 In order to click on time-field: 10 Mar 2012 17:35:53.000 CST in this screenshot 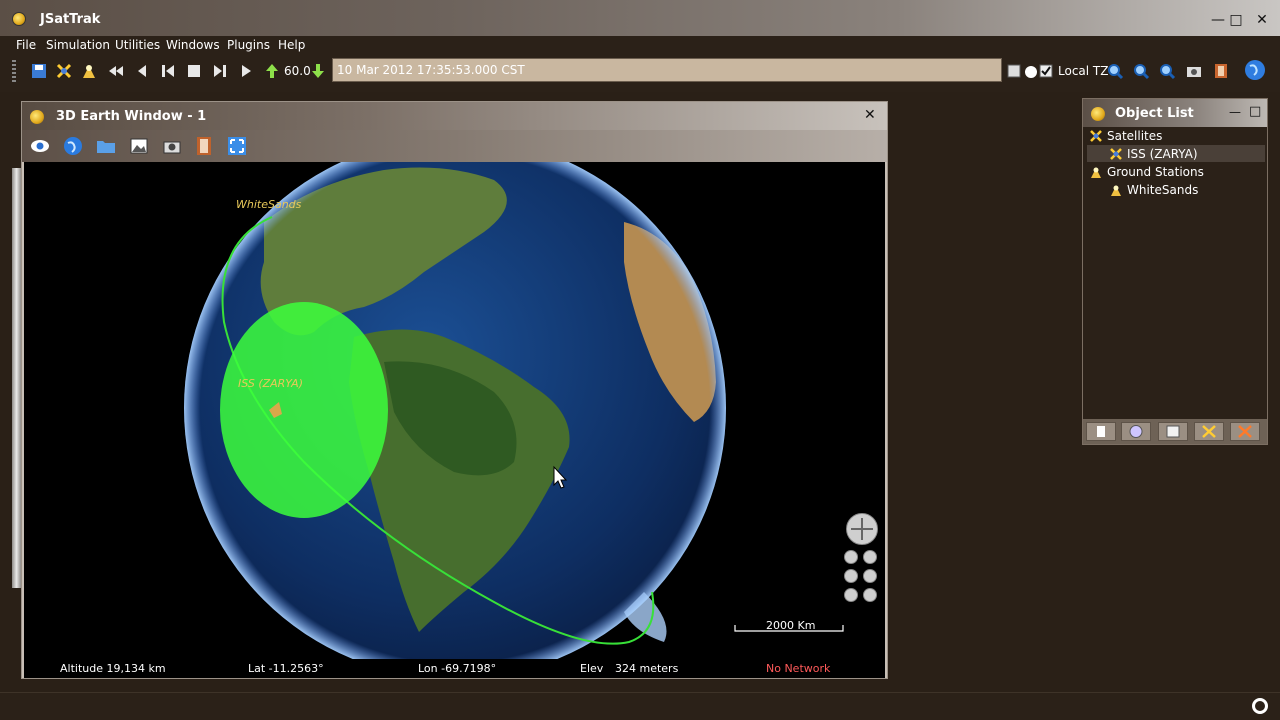, I will do `click(667, 70)`.